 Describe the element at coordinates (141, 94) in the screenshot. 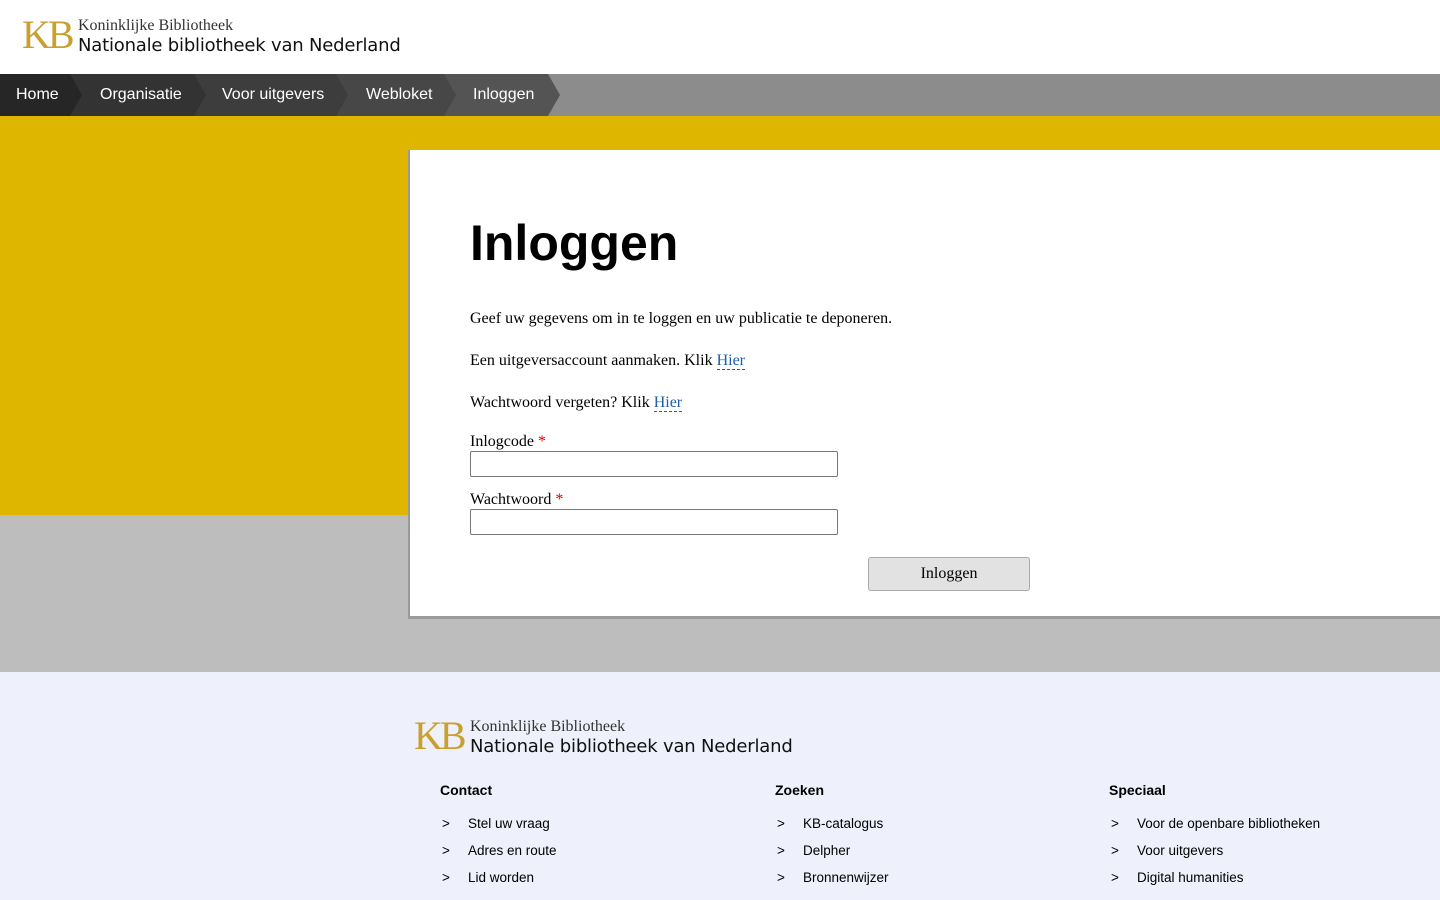

I see `breadcrumb-organisatie-label: Organisatie` at that location.